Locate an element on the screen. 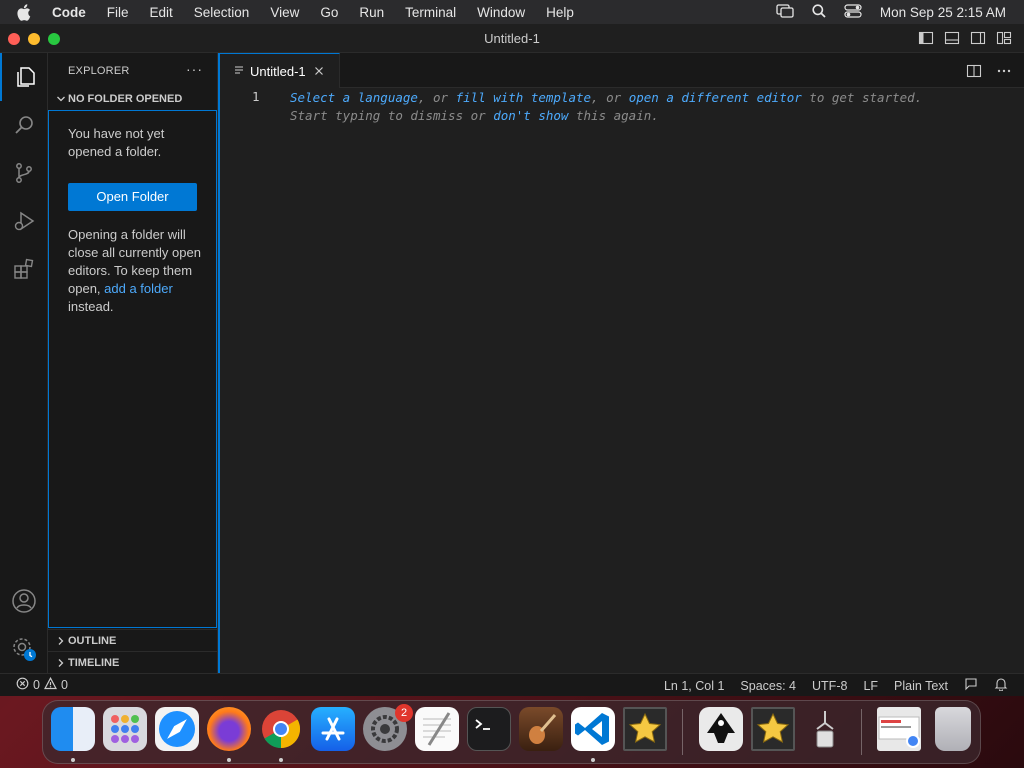 The height and width of the screenshot is (768, 1024). manage-gear-icon is located at coordinates (24, 649).